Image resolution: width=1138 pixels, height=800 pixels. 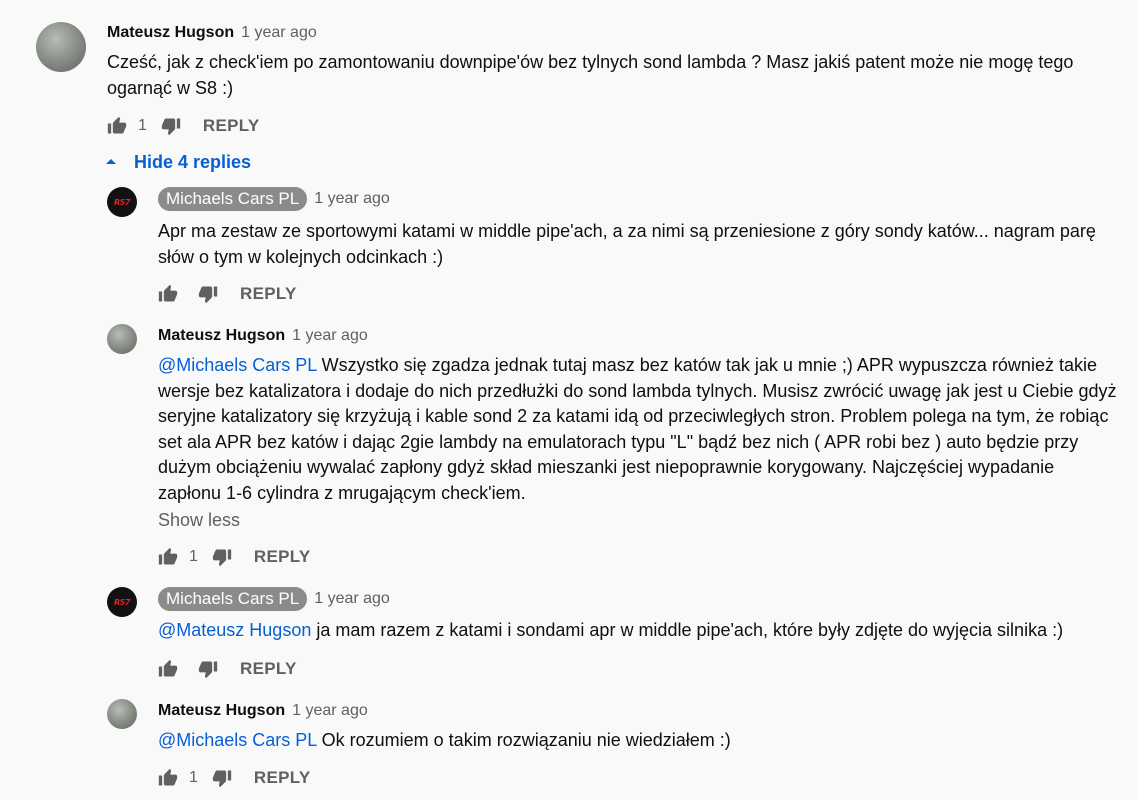 What do you see at coordinates (234, 630) in the screenshot?
I see `mention-link: @Mateusz Hugson` at bounding box center [234, 630].